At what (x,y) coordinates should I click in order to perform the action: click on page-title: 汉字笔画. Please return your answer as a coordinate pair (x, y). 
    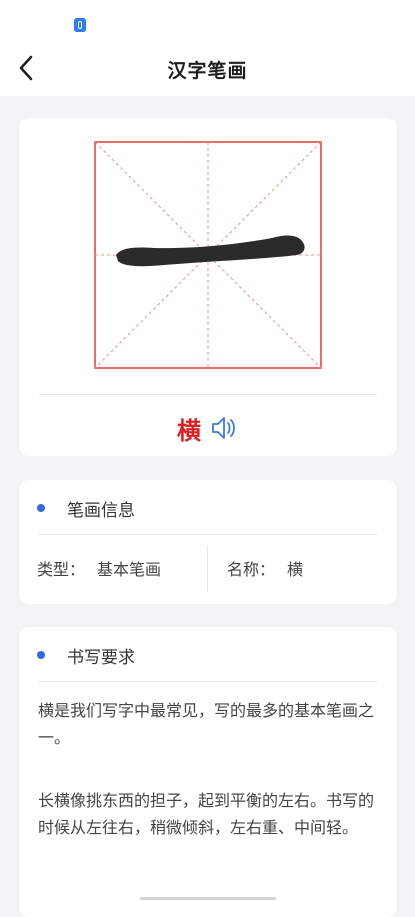
    Looking at the image, I should click on (207, 71).